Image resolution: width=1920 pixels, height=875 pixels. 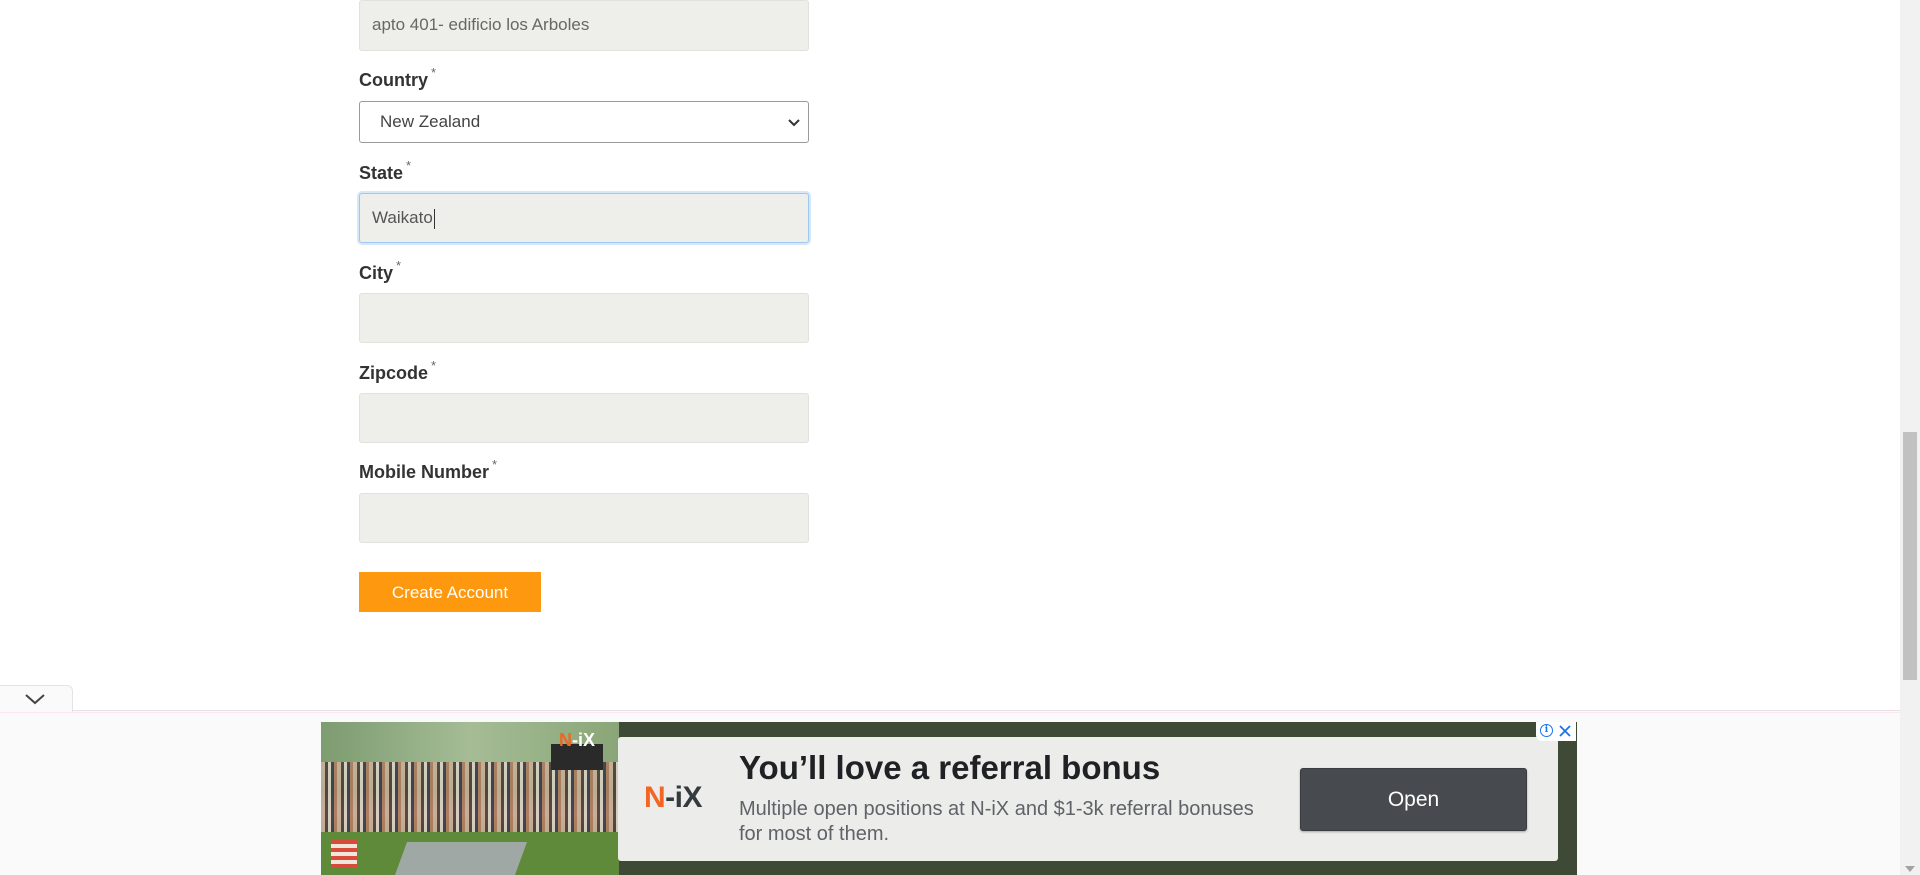 I want to click on country-selected-value: New Zealand, so click(x=430, y=121).